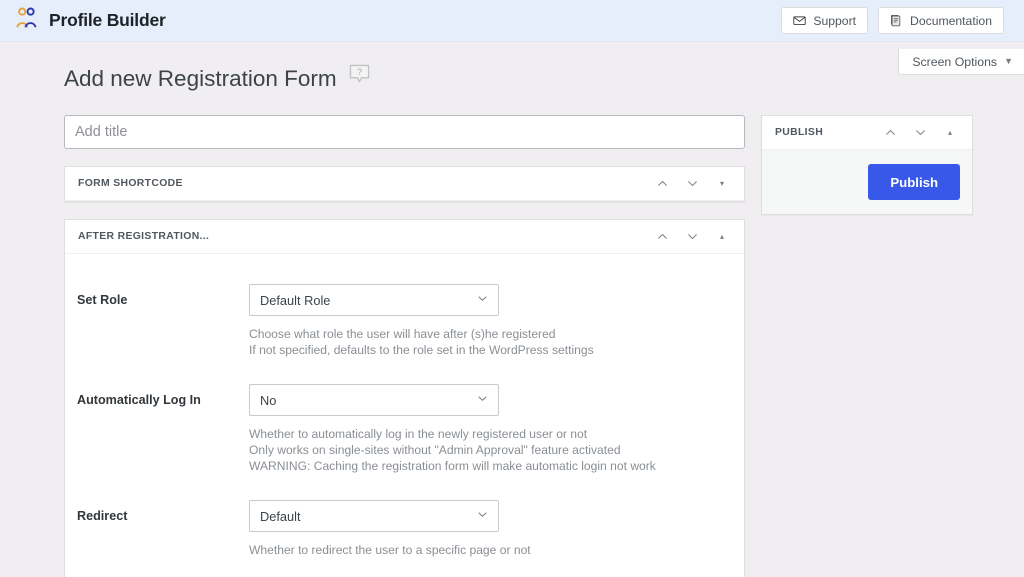 Image resolution: width=1024 pixels, height=577 pixels. I want to click on redirect-select-value: Default, so click(280, 516).